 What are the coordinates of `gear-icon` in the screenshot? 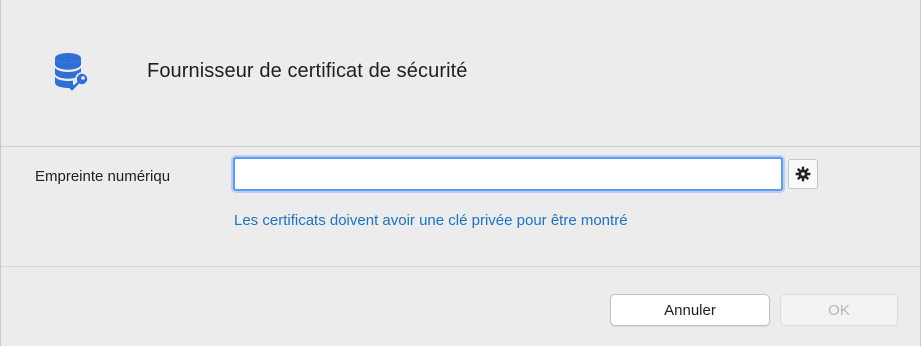 It's located at (803, 174).